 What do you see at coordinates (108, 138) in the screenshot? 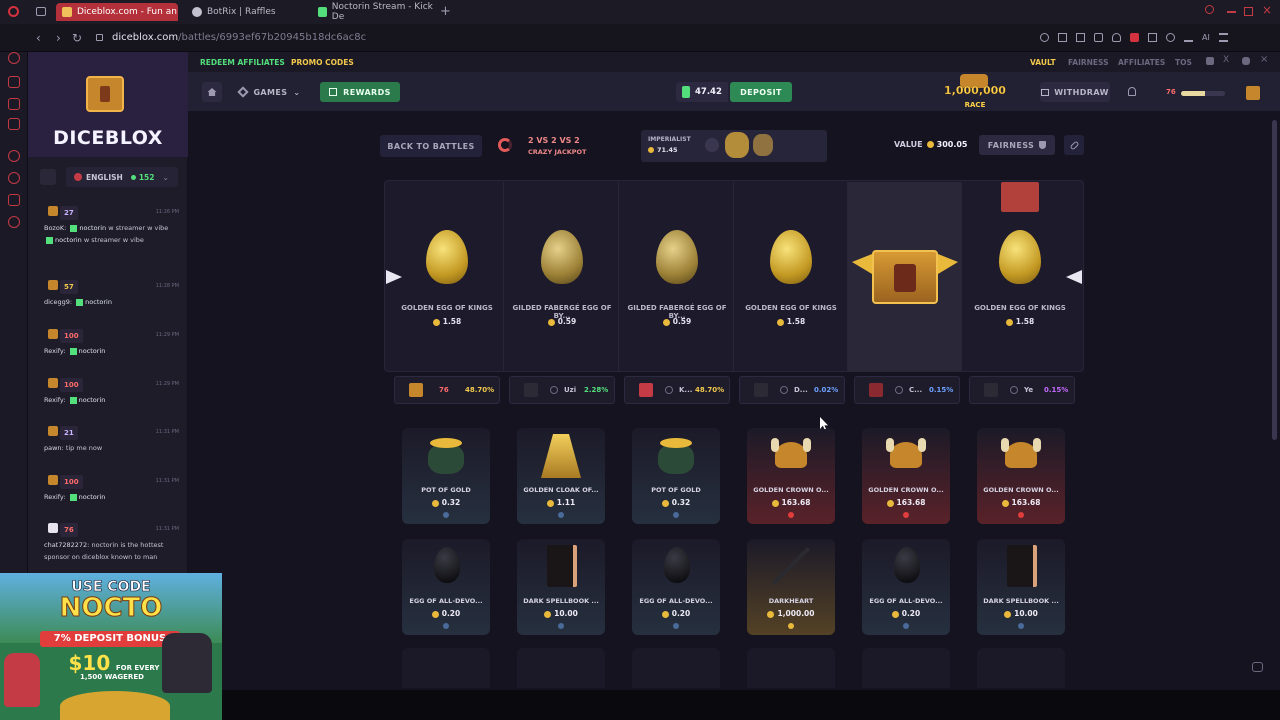
I see `logo-text: DICEBLOX` at bounding box center [108, 138].